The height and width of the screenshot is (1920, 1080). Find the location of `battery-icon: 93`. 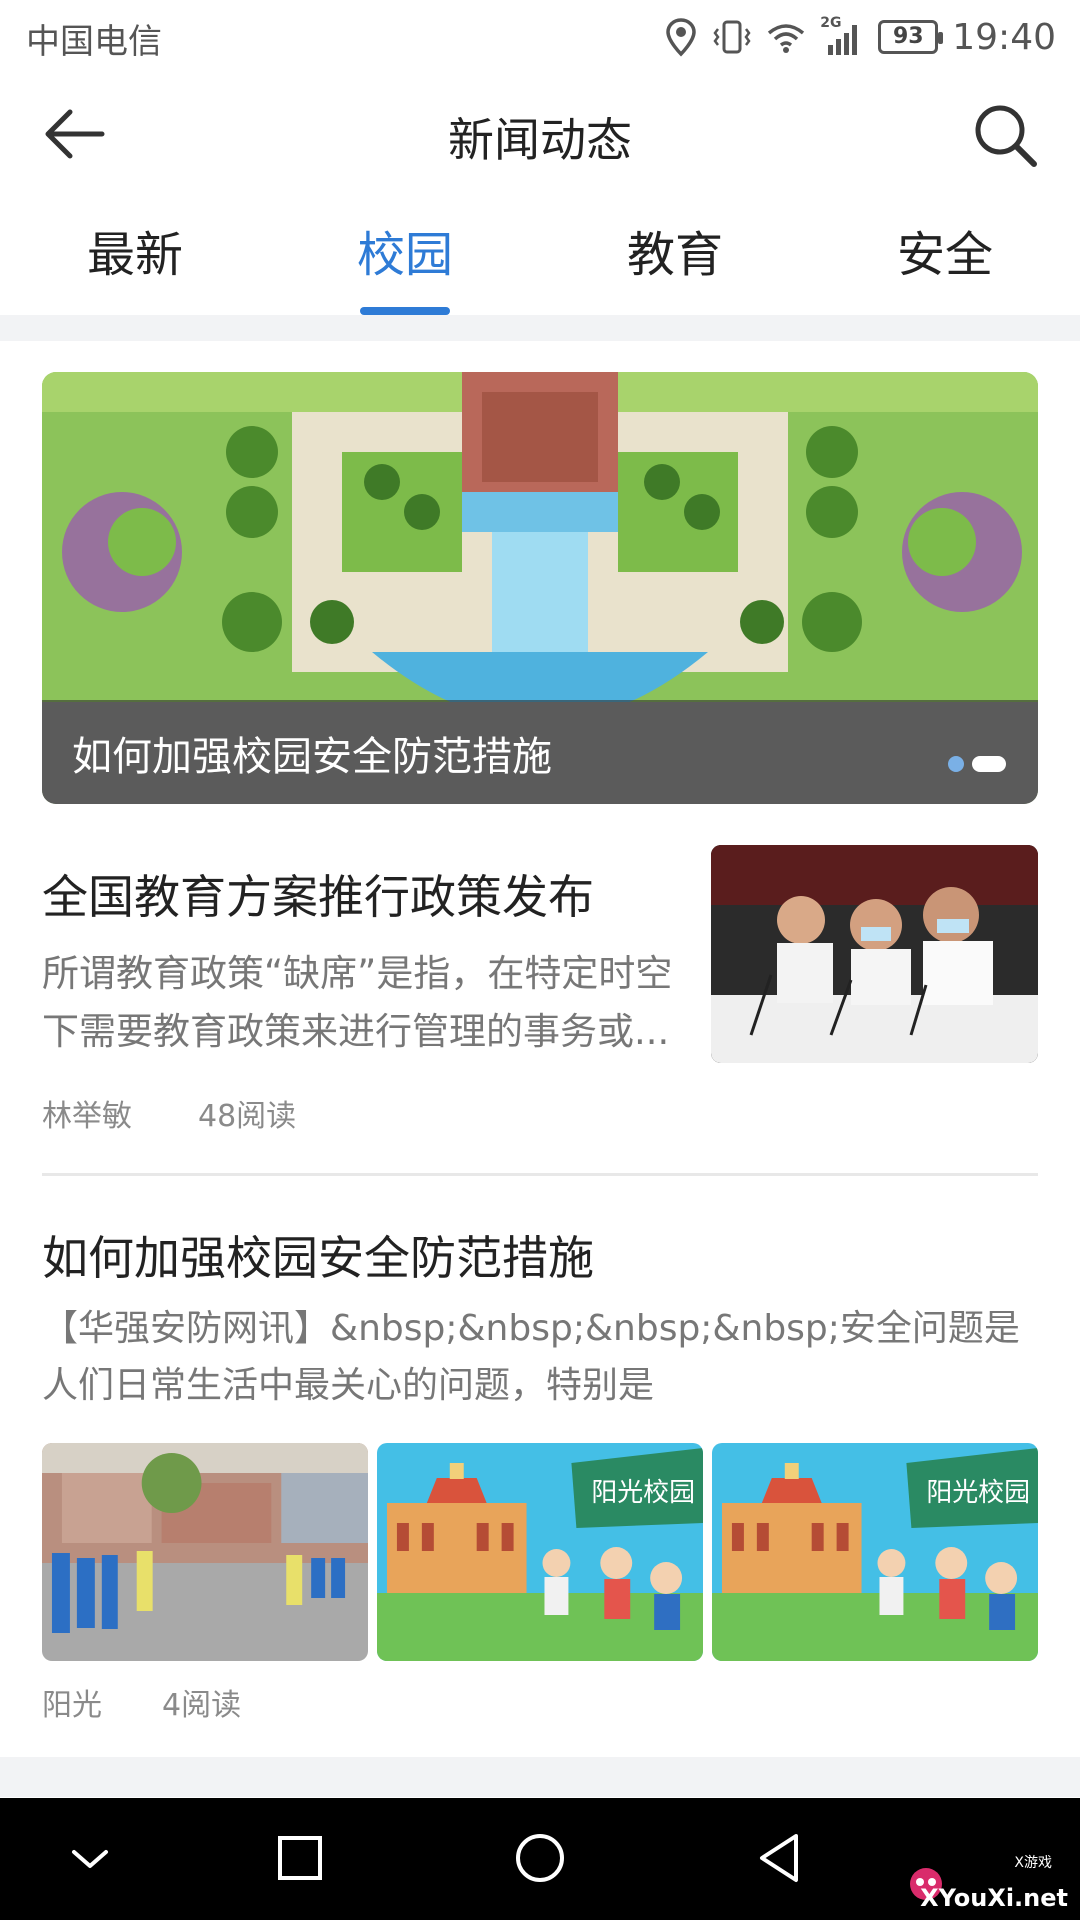

battery-icon: 93 is located at coordinates (911, 37).